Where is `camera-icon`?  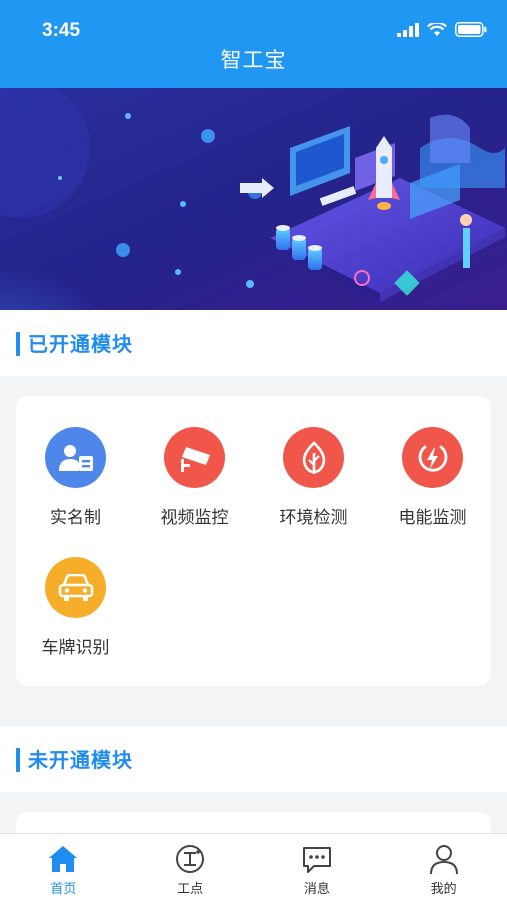
camera-icon is located at coordinates (194, 457).